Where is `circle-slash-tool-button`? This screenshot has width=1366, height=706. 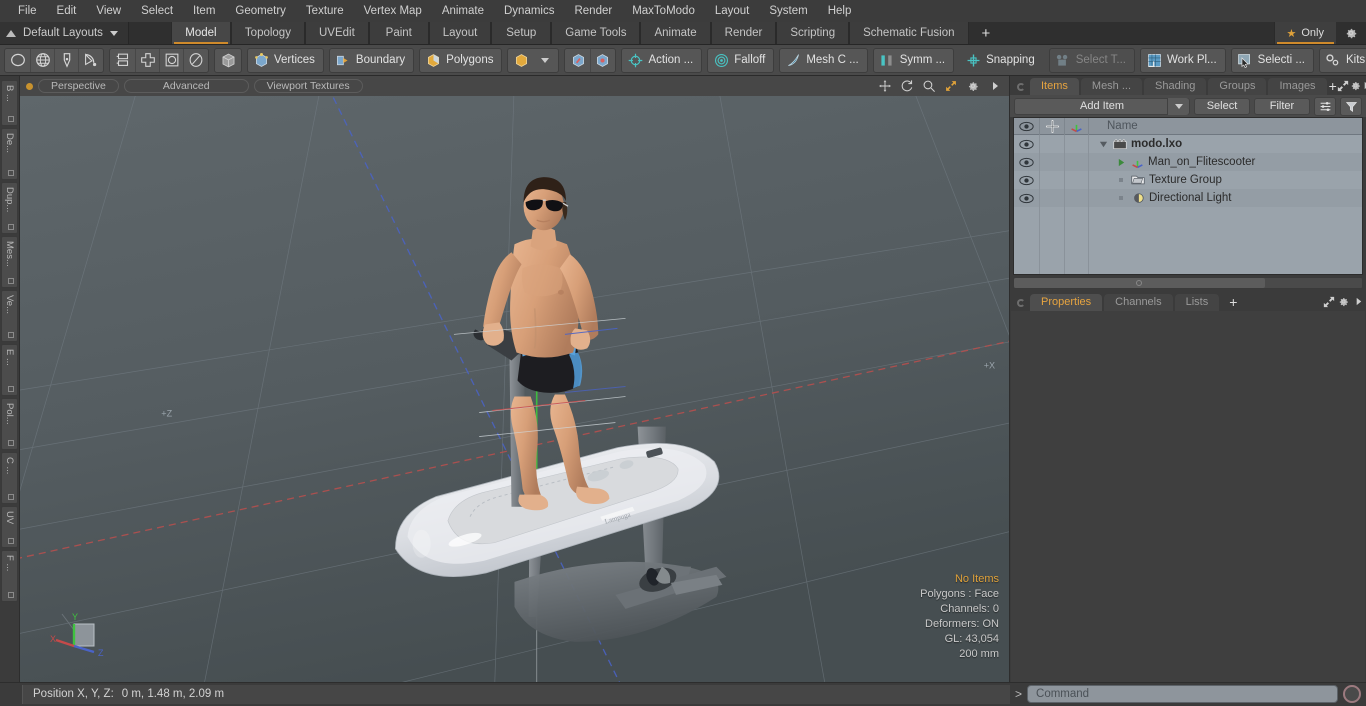
circle-slash-tool-button is located at coordinates (195, 60).